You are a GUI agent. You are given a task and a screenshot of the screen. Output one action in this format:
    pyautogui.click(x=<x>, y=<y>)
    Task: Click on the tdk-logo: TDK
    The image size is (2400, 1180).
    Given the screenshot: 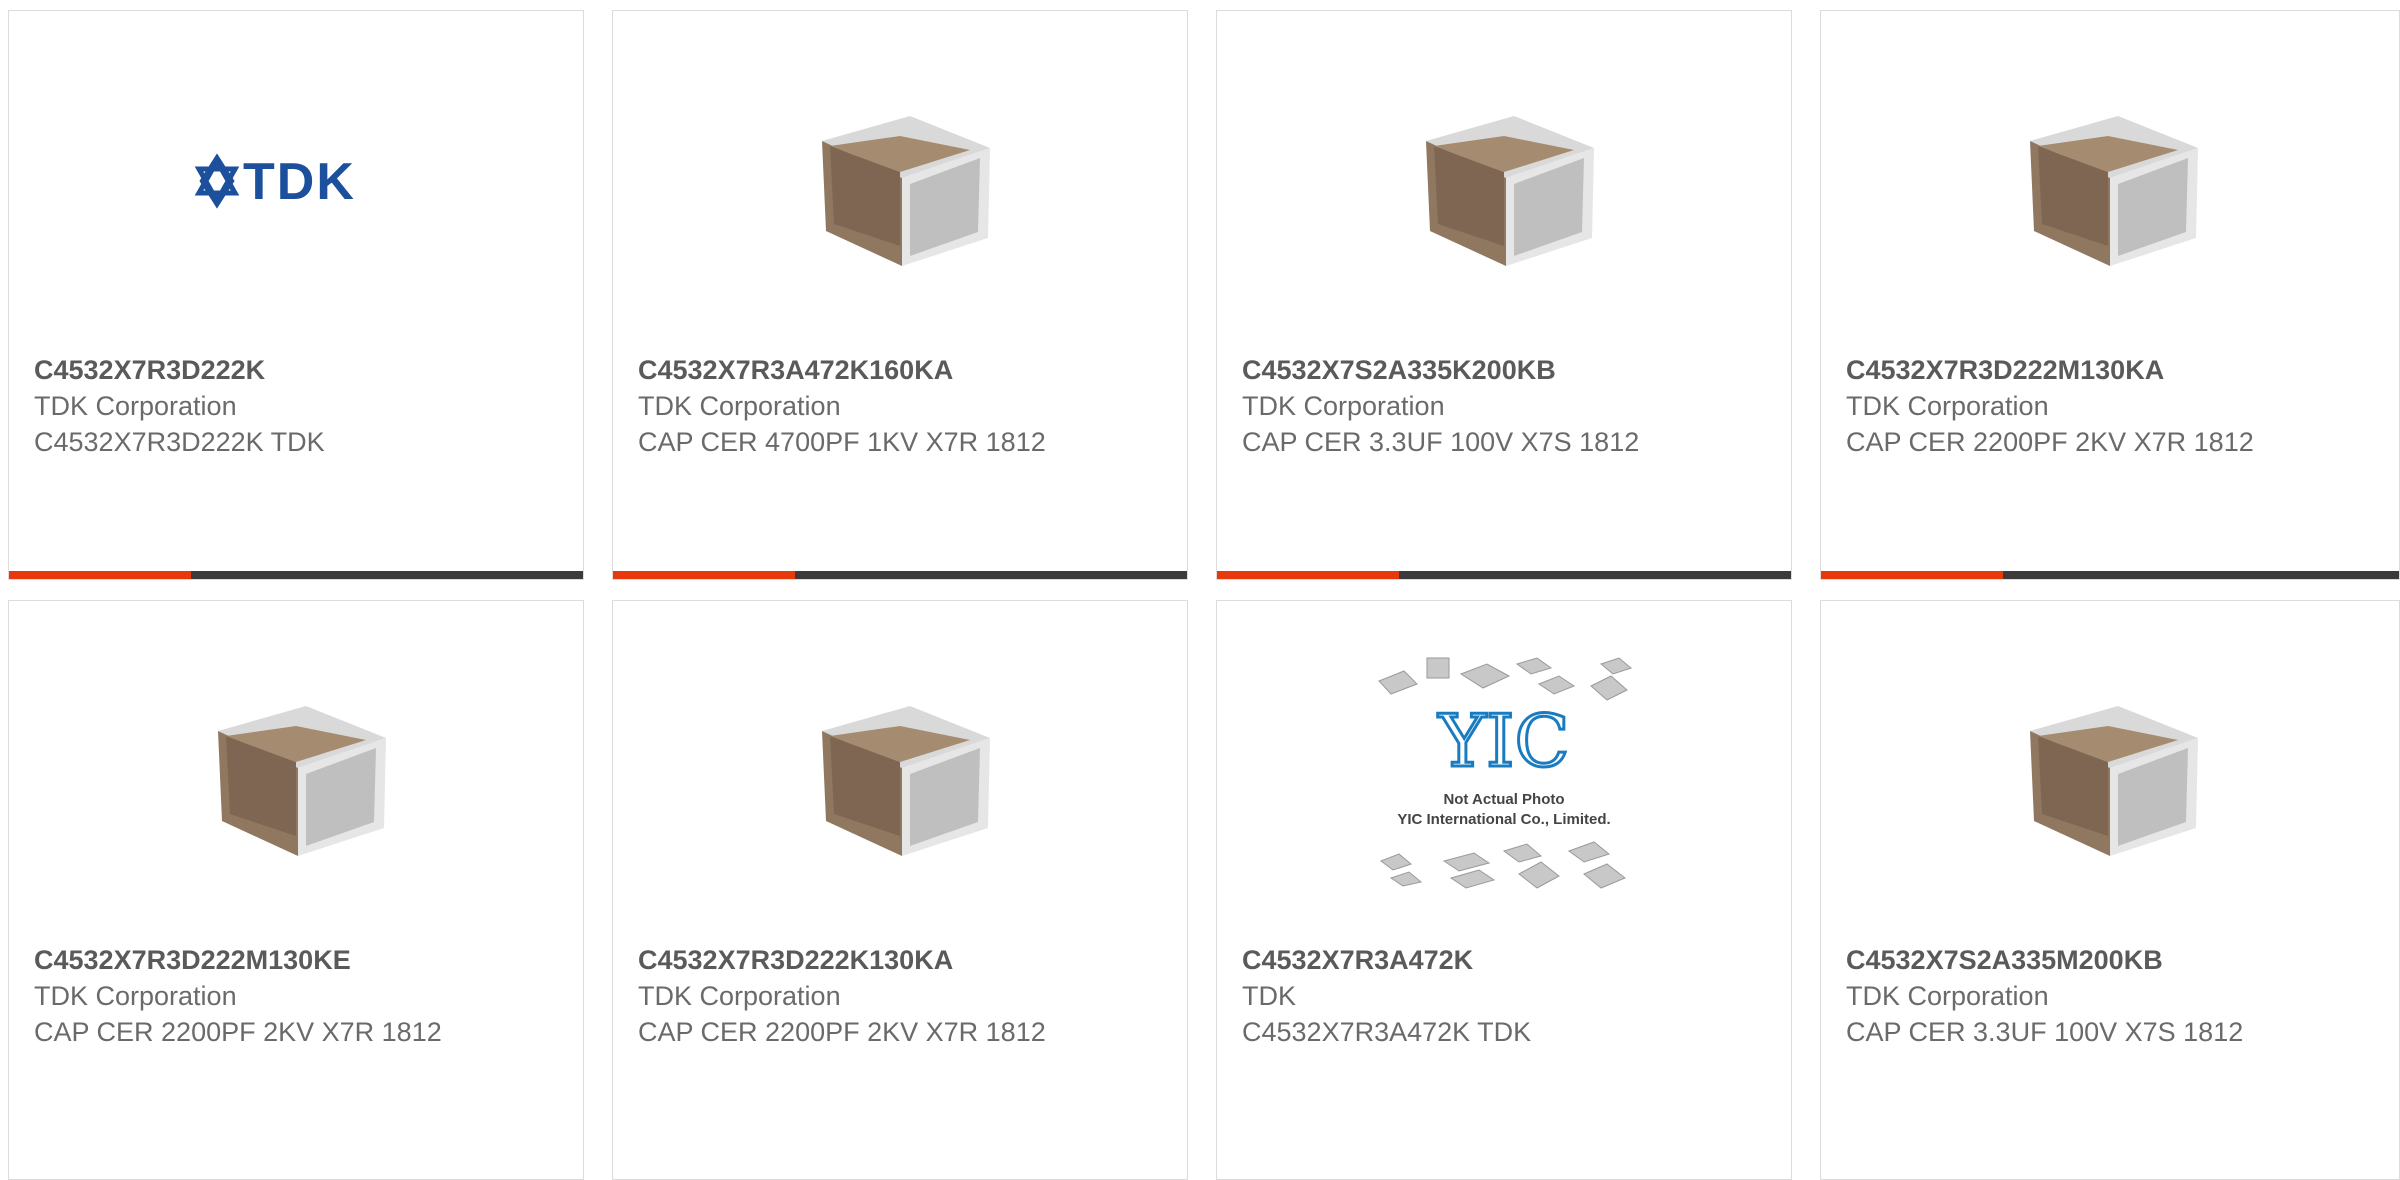 What is the action you would take?
    pyautogui.click(x=275, y=182)
    